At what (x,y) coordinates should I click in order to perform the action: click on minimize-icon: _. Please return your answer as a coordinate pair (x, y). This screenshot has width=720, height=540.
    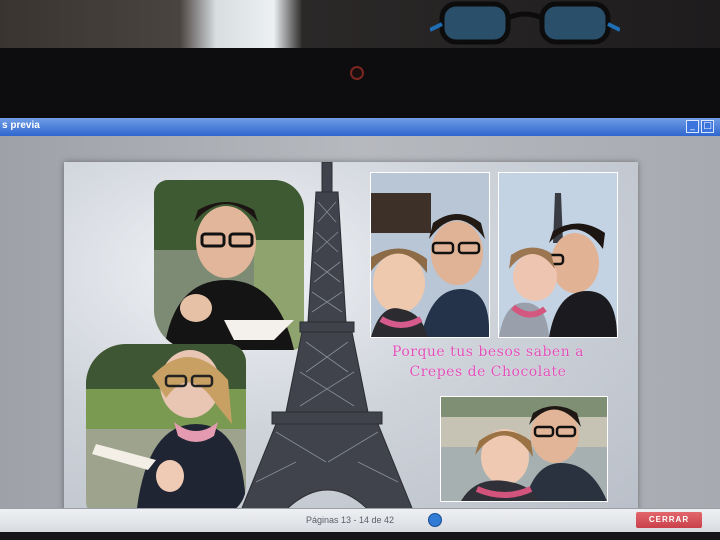
    Looking at the image, I should click on (692, 126).